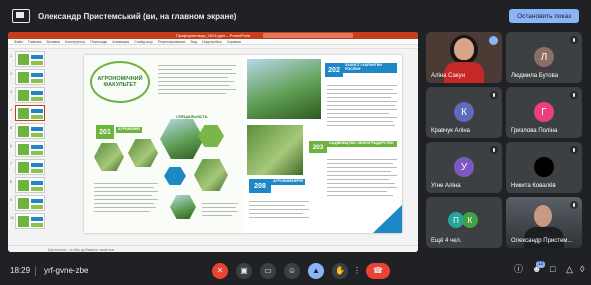 The width and height of the screenshot is (591, 285). What do you see at coordinates (27, 149) in the screenshot?
I see `slide-thumbnail: 6` at bounding box center [27, 149].